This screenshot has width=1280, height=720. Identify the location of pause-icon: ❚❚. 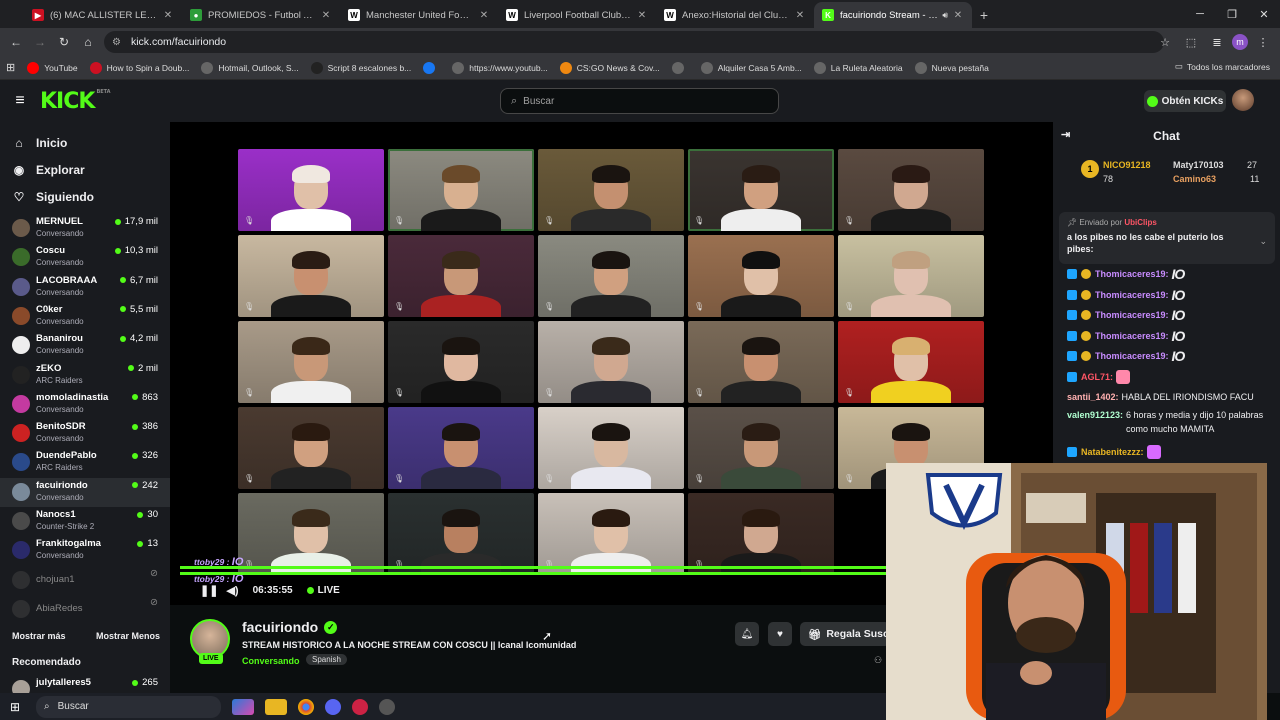
(209, 590).